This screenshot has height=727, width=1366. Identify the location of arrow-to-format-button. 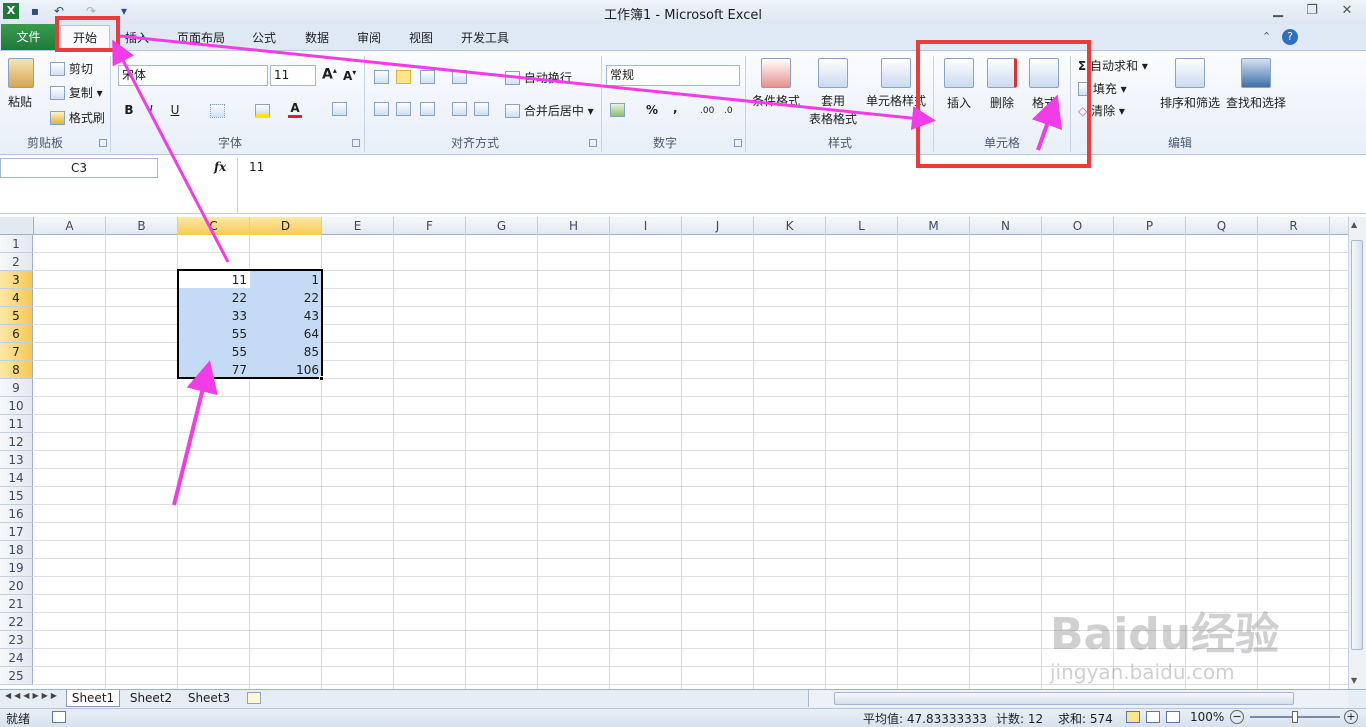
(1047, 122).